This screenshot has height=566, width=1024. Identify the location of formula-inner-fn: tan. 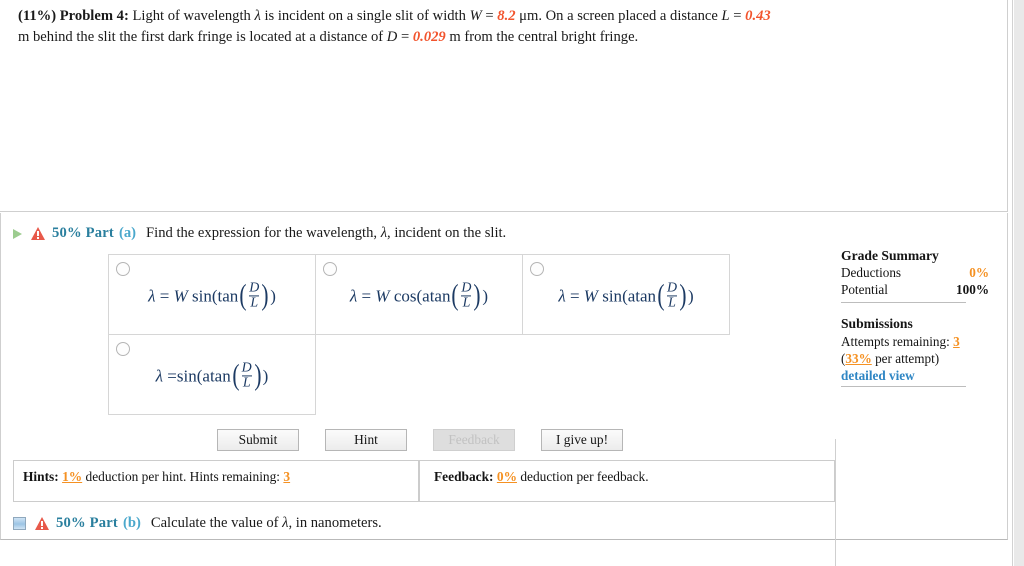
(228, 295).